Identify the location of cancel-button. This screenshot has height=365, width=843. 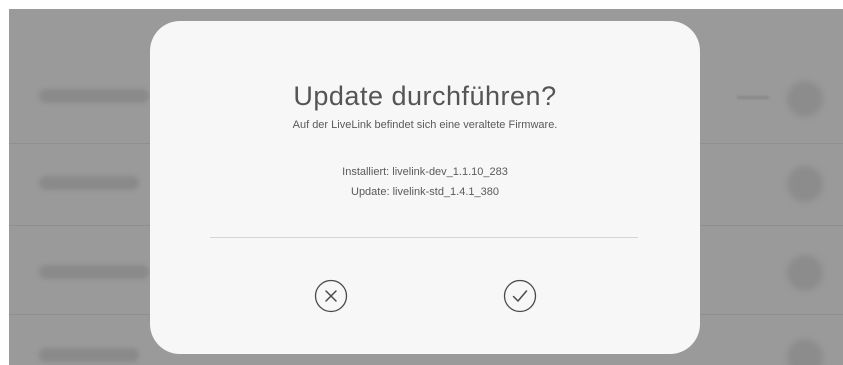
(331, 296).